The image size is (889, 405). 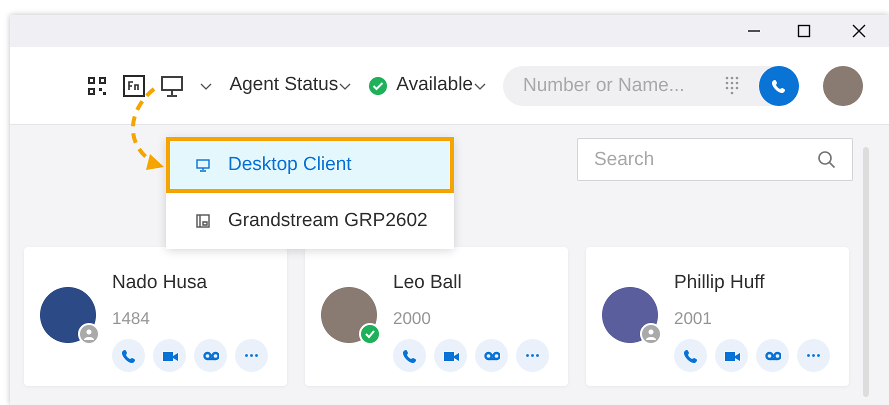 I want to click on menu-item: Desktop Client, so click(x=310, y=165).